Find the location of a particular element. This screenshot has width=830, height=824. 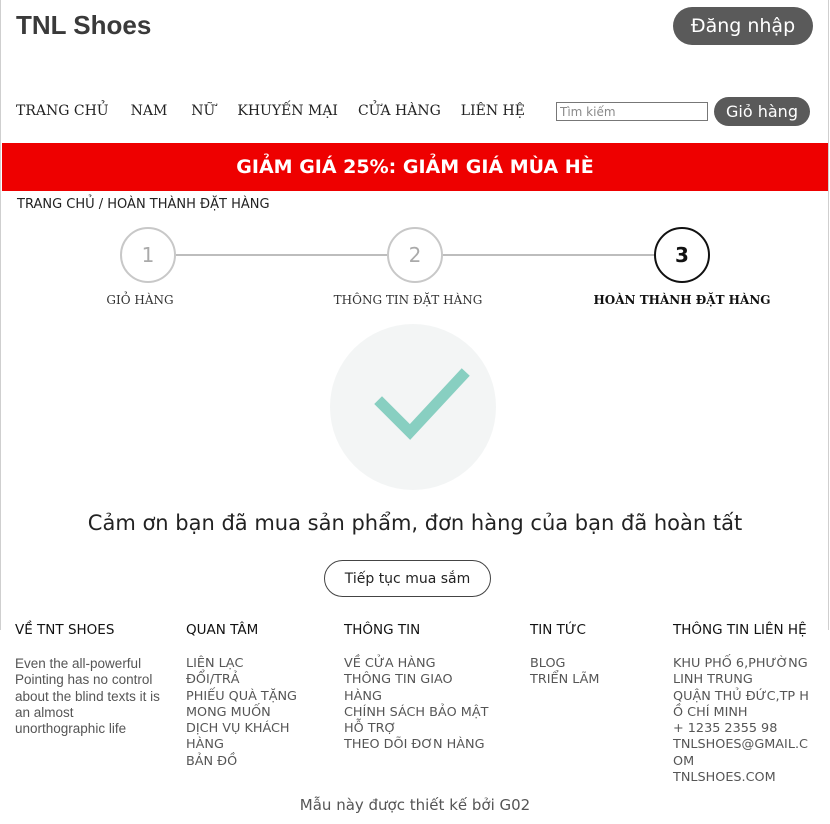

step-3-circle: 3 is located at coordinates (682, 255).